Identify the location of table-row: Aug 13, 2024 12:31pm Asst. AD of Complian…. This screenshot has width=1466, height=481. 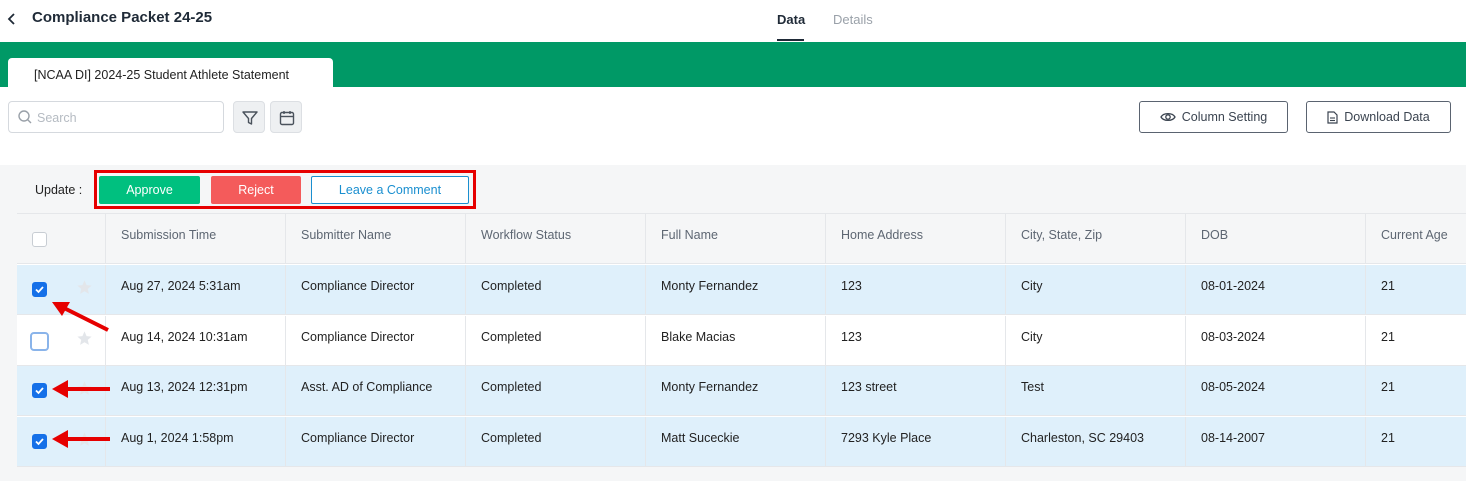
(741, 391).